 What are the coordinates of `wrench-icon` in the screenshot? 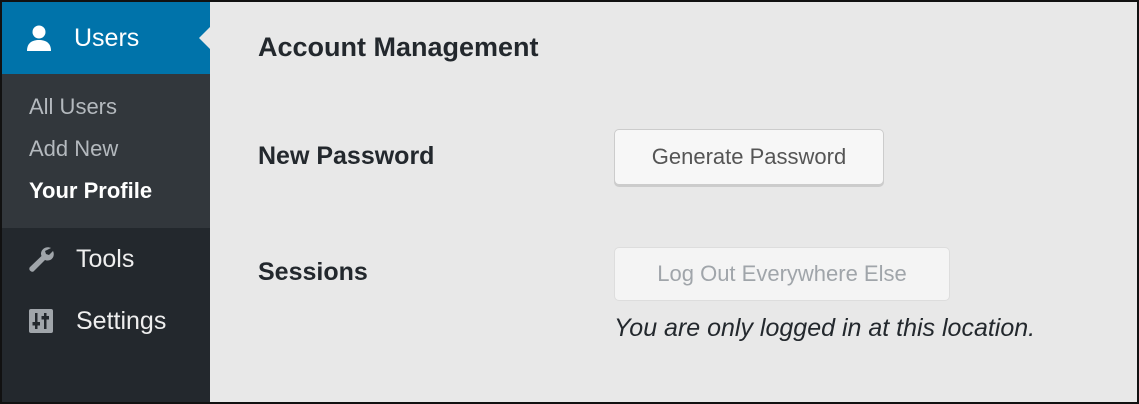 It's located at (41, 259).